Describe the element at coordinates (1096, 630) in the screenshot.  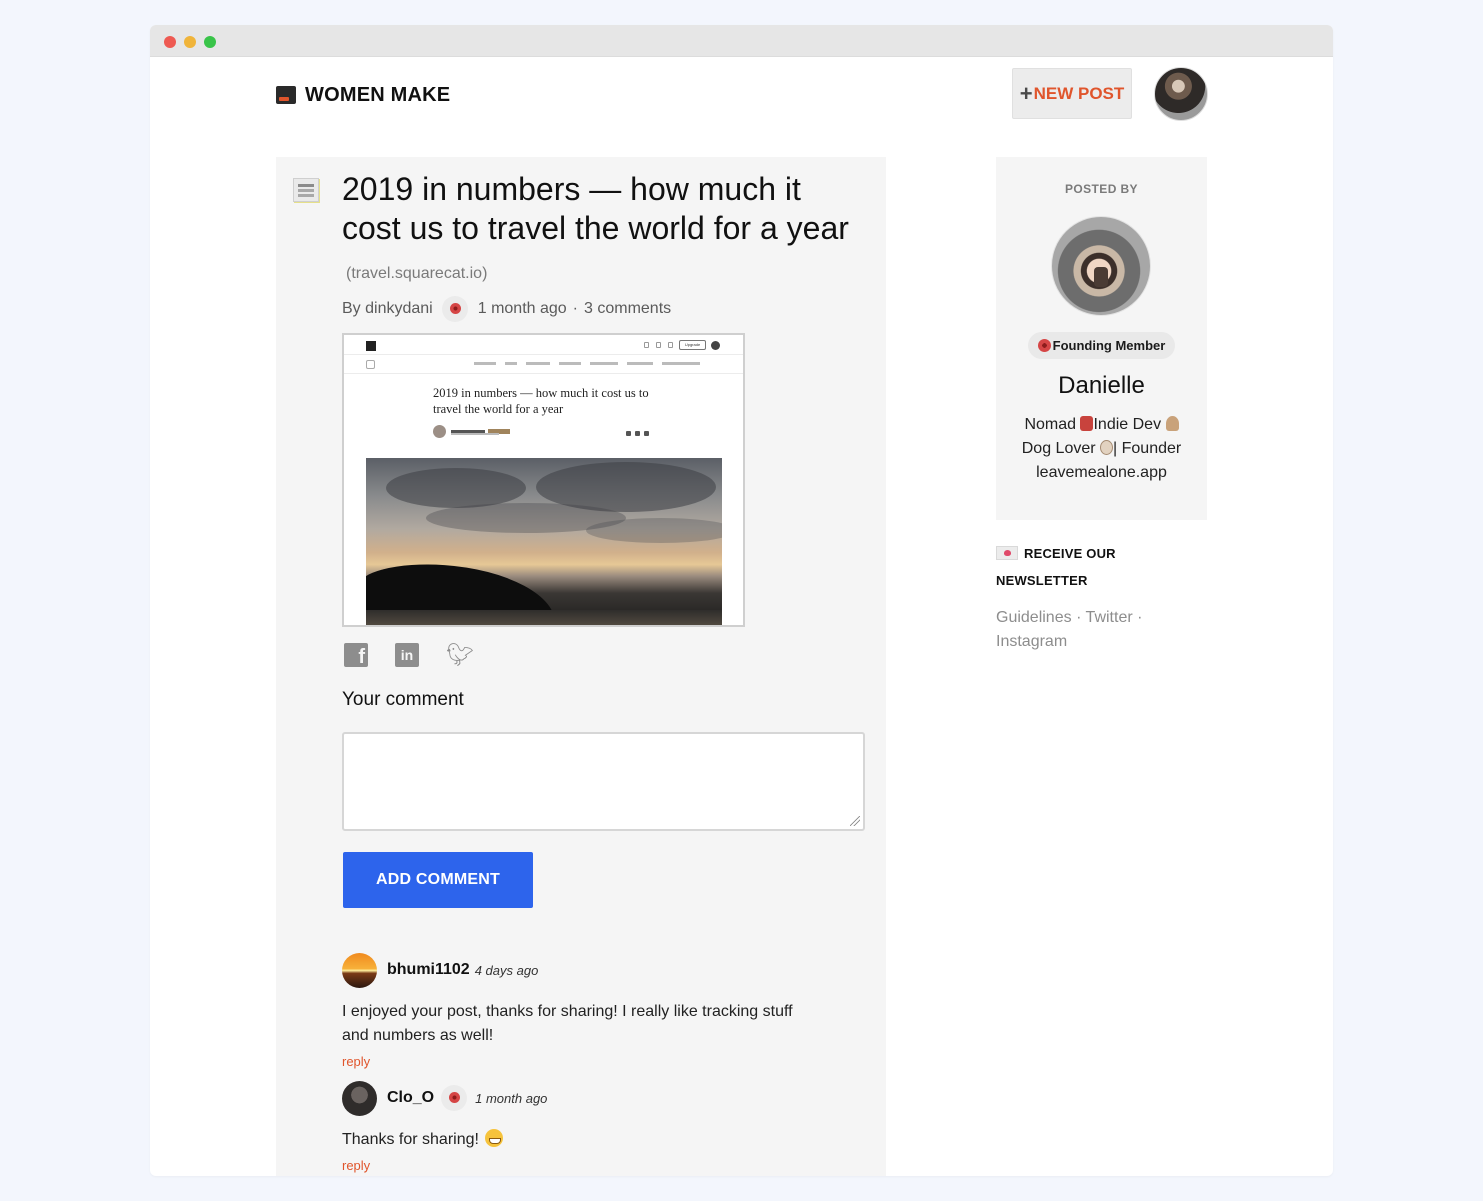
I see `footer-links: Guidelines · Twitter · Instagram` at that location.